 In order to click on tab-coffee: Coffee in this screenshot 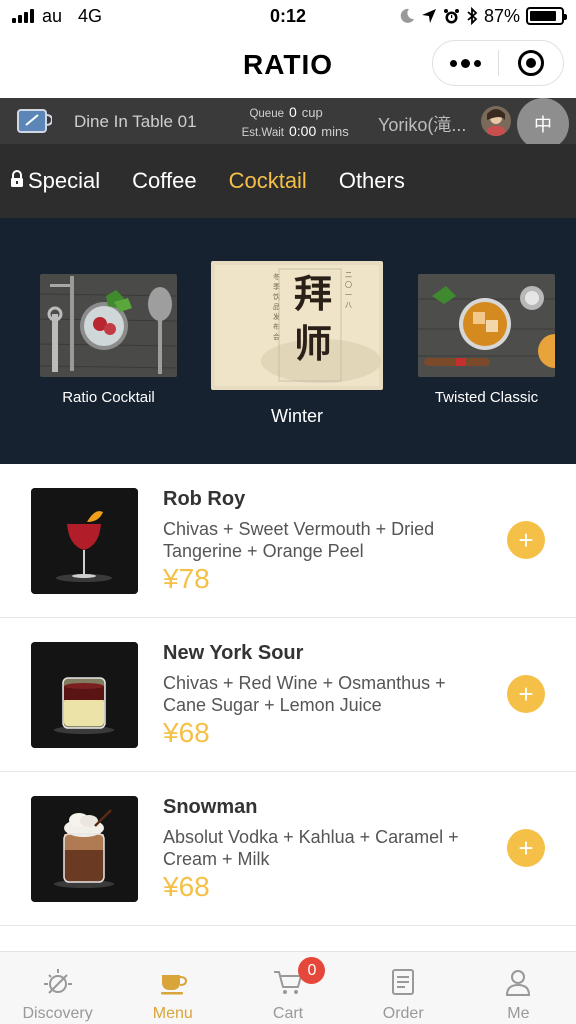, I will do `click(164, 181)`.